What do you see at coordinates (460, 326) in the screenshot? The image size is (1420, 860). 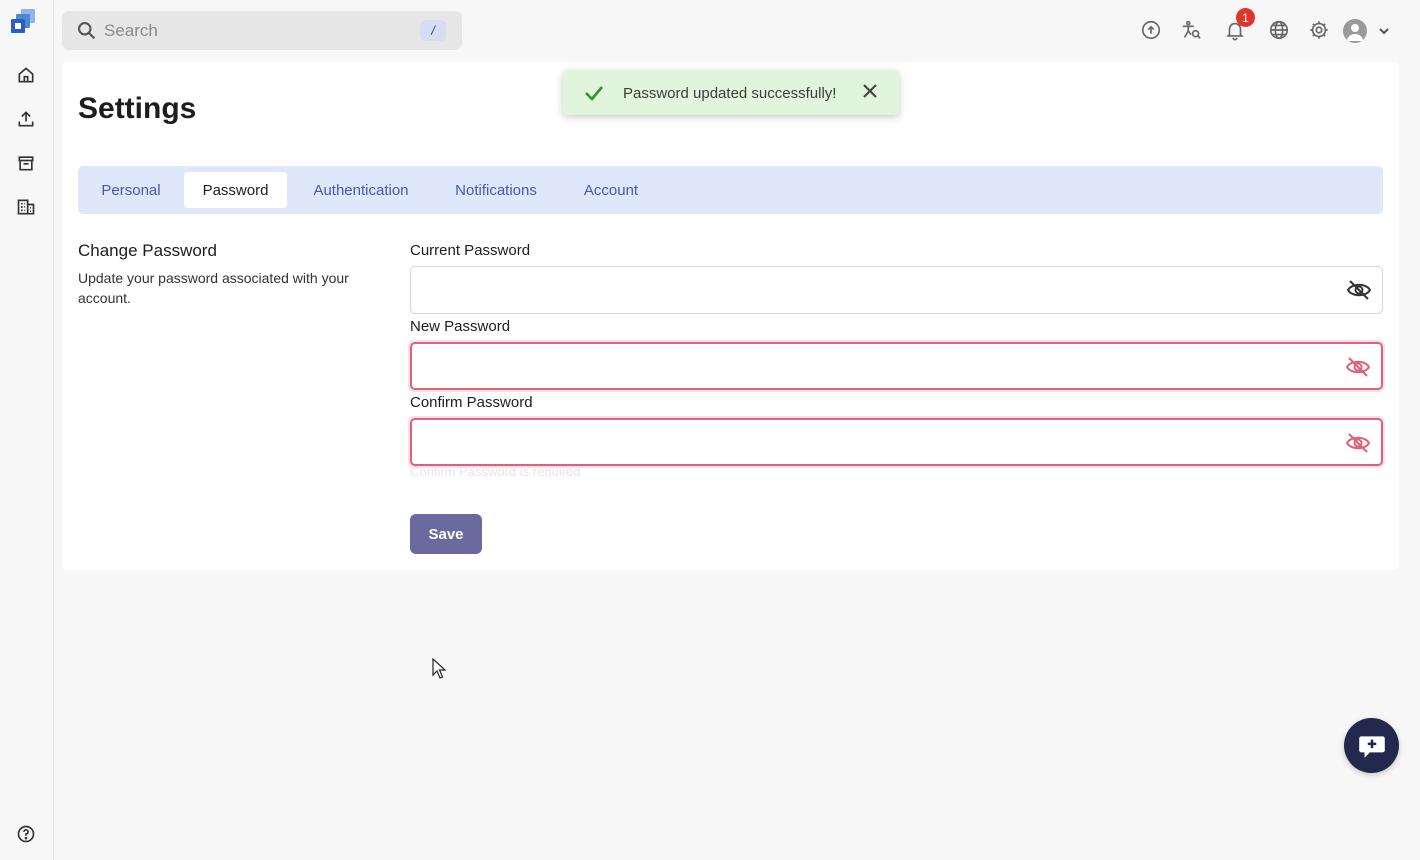 I see `new-password-label: New Password` at bounding box center [460, 326].